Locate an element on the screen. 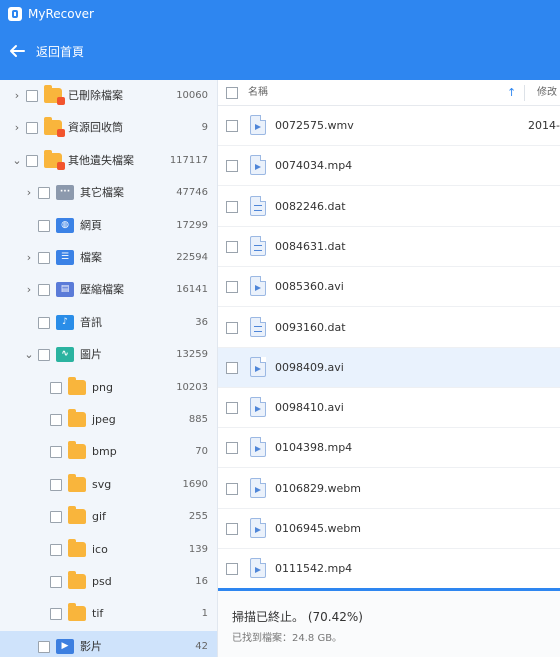  tree-item-folder: jpeg 885 is located at coordinates (108, 420).